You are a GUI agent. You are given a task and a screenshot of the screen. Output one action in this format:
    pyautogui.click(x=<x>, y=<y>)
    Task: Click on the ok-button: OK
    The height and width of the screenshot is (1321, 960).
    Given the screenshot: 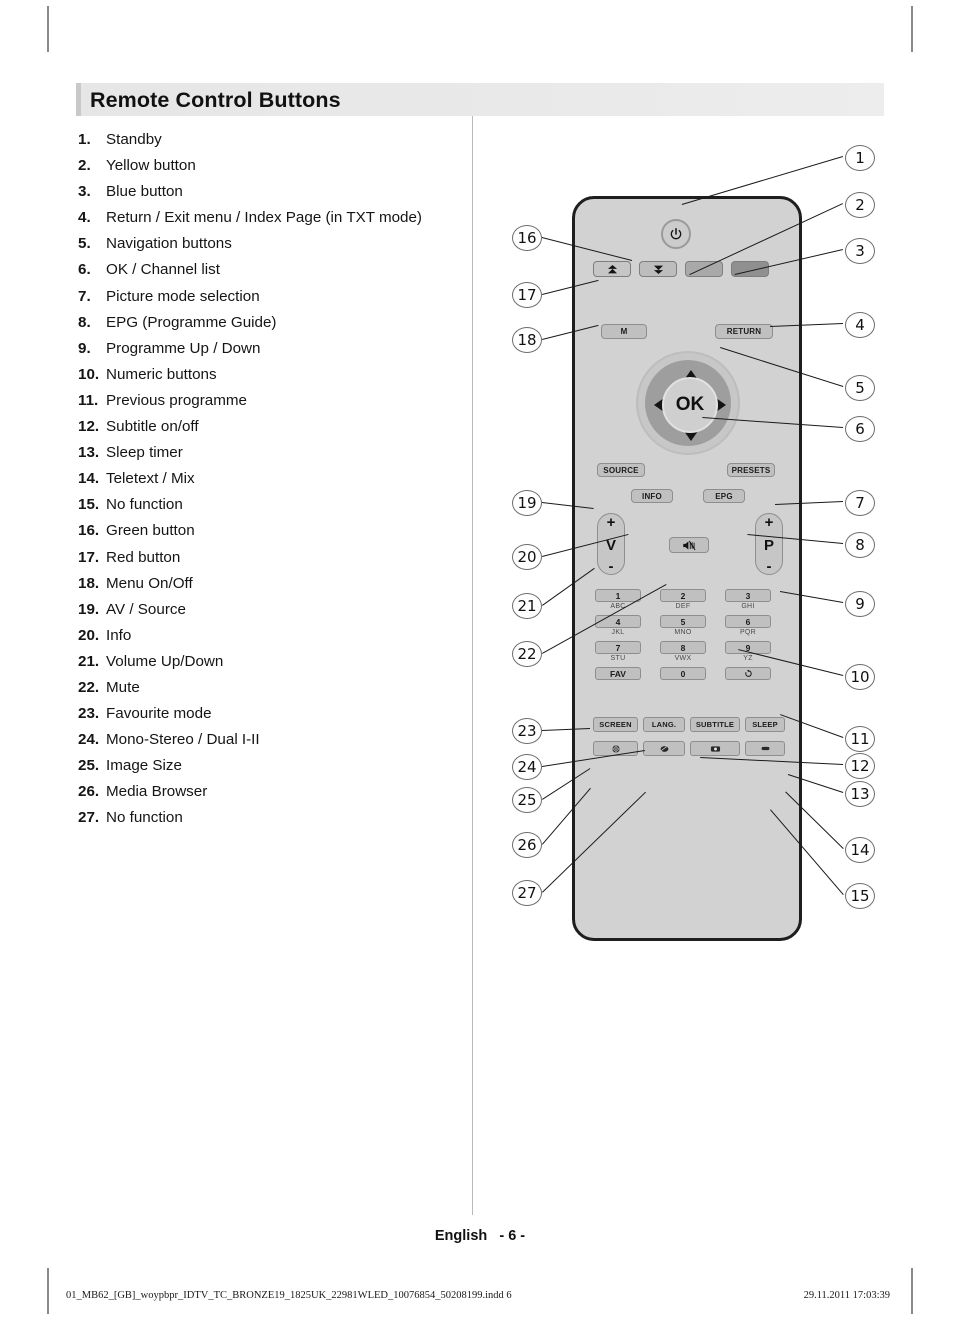 What is the action you would take?
    pyautogui.click(x=690, y=405)
    